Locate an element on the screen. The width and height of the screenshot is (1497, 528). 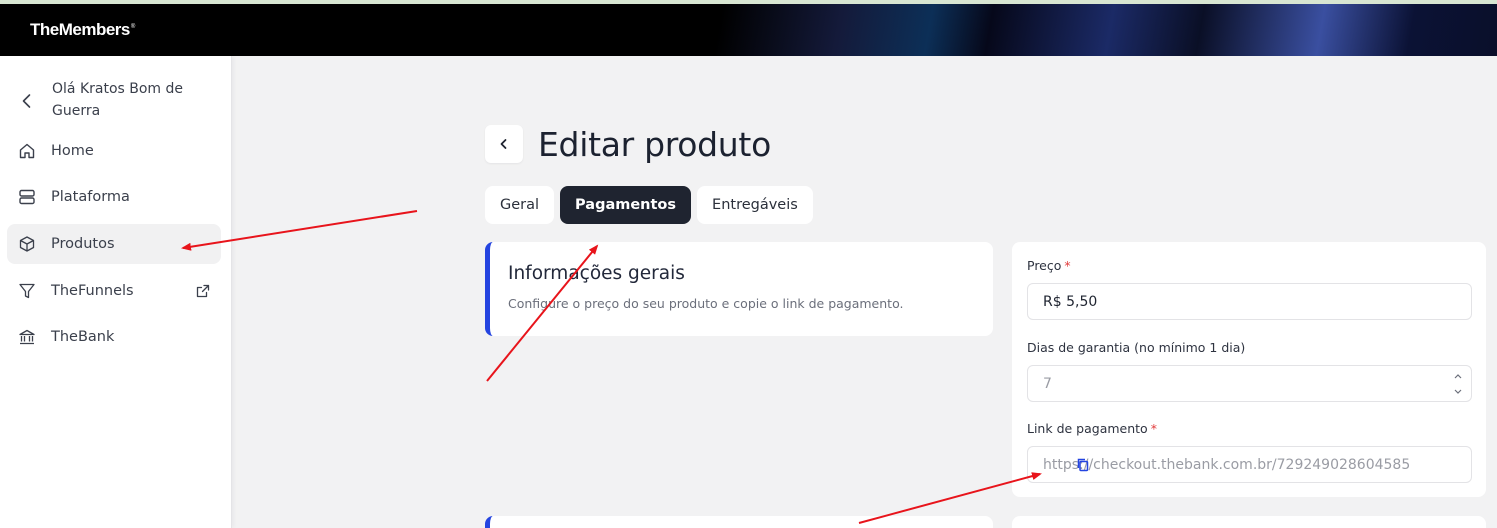
page-title: Editar produto is located at coordinates (654, 144).